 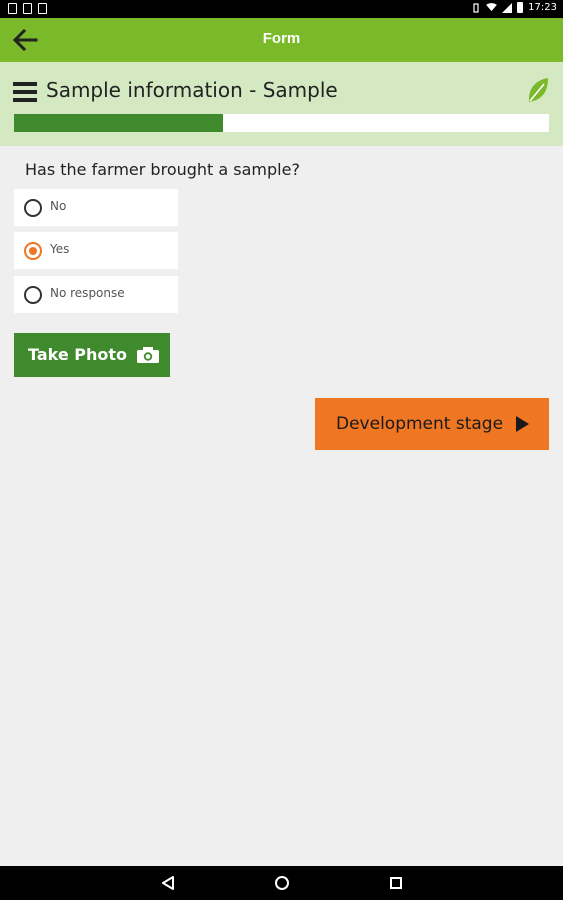 I want to click on development-stage-button: Development stage, so click(x=432, y=424).